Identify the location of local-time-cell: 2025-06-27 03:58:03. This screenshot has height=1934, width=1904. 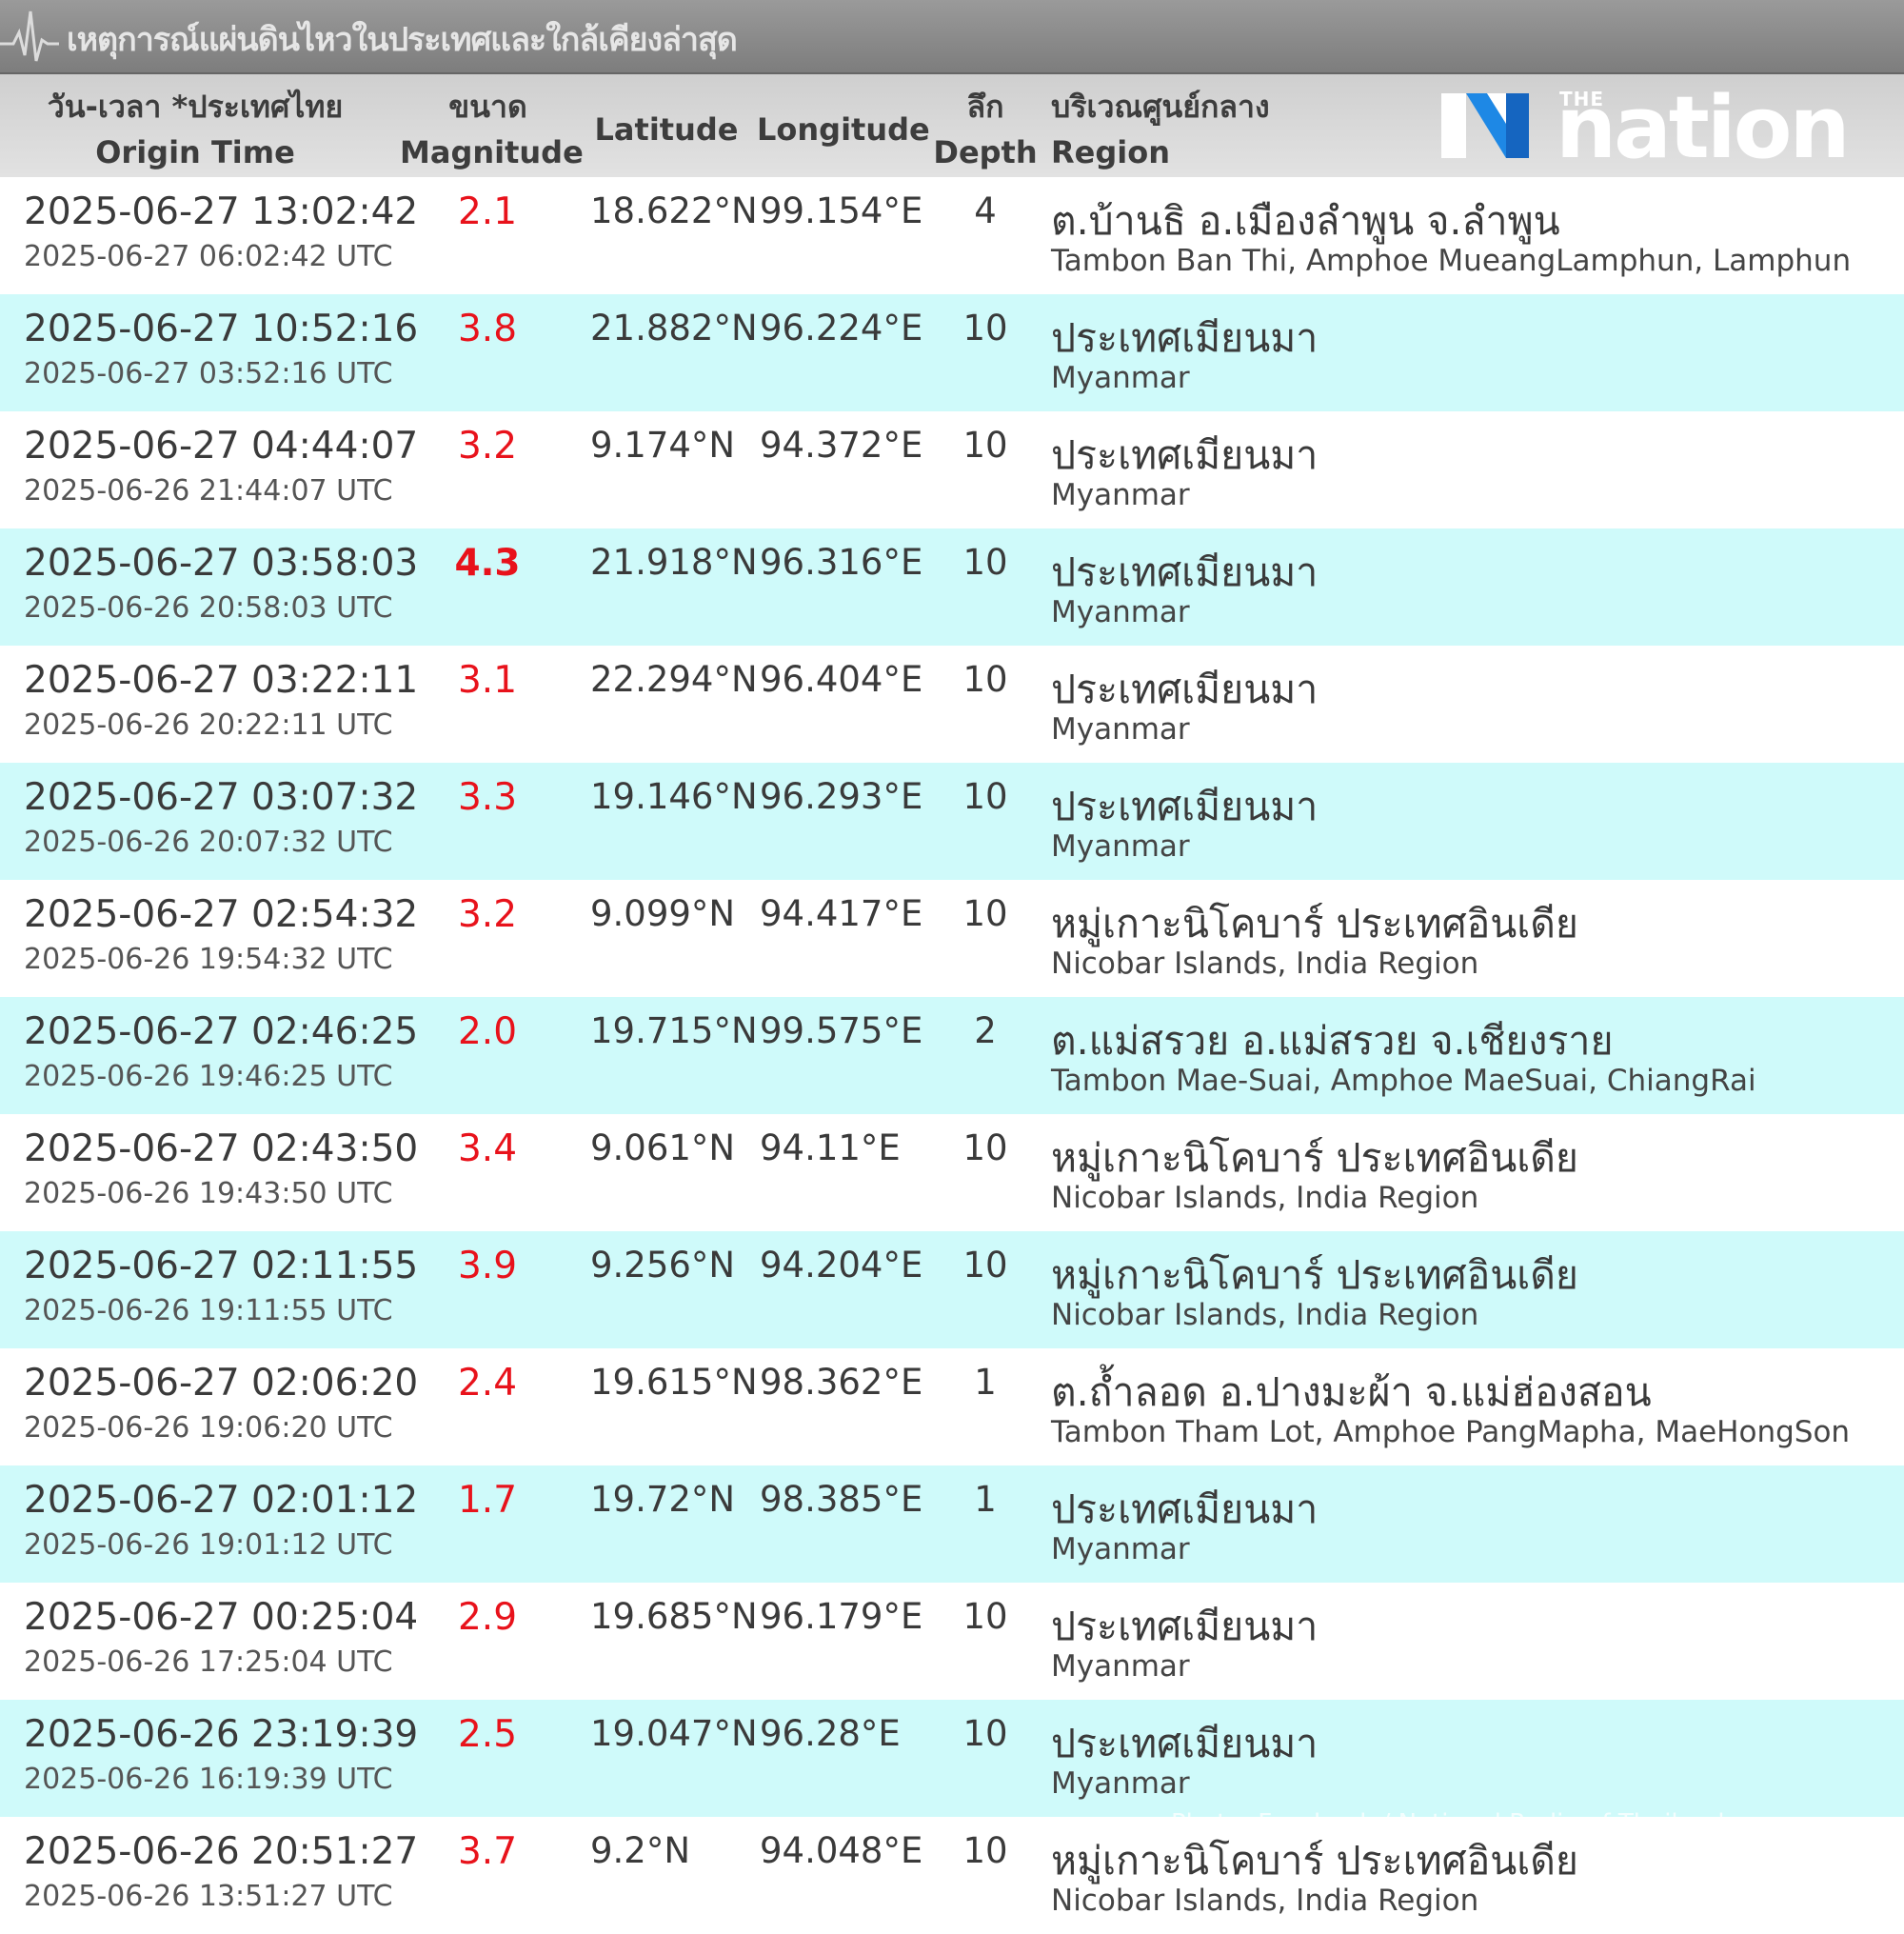
(221, 563).